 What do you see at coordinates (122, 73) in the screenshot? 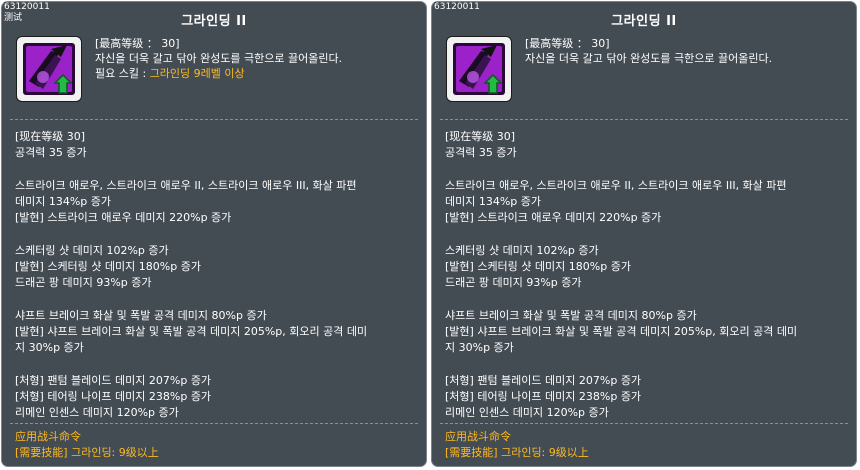
I see `required-skill-prefix: 필요 스킬 :` at bounding box center [122, 73].